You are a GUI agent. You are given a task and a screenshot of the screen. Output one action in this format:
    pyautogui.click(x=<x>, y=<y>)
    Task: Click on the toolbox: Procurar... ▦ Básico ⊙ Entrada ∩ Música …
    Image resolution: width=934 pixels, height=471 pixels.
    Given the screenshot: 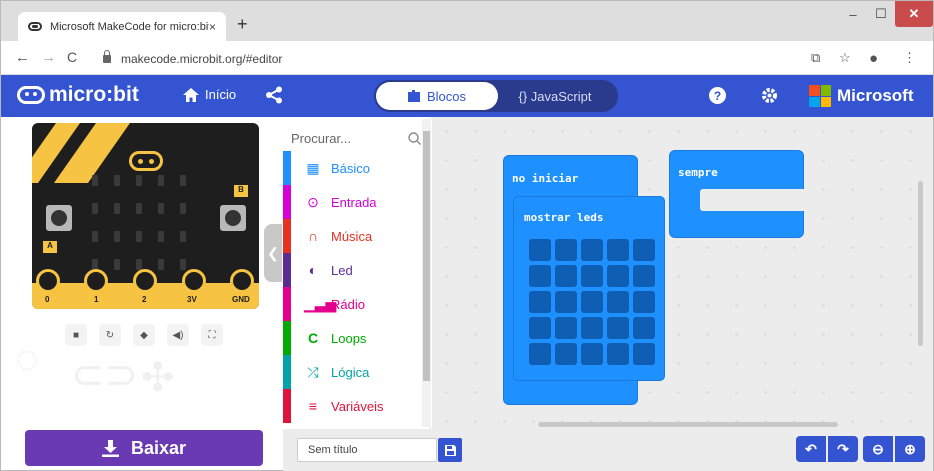 What is the action you would take?
    pyautogui.click(x=357, y=273)
    